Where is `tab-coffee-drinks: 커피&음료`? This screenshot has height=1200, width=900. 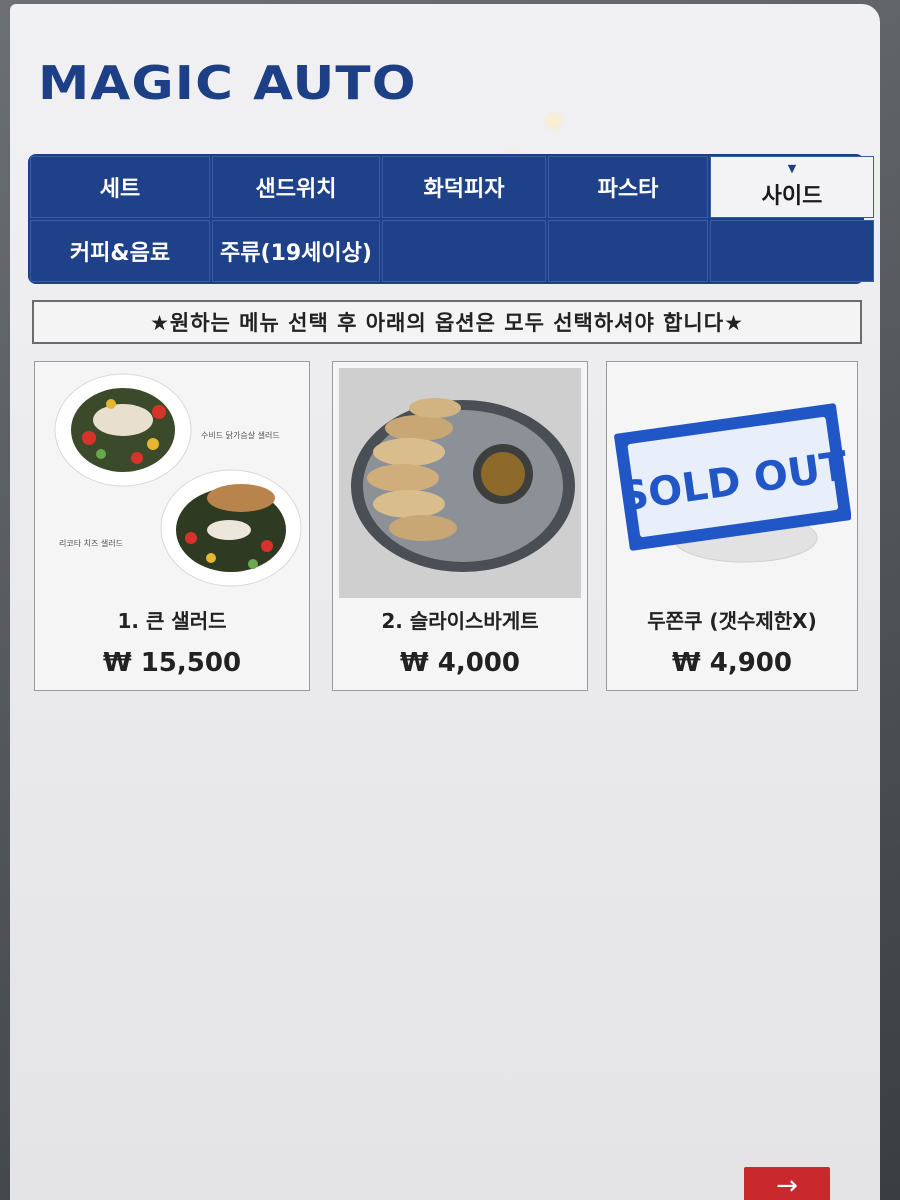 tab-coffee-drinks: 커피&음료 is located at coordinates (120, 251).